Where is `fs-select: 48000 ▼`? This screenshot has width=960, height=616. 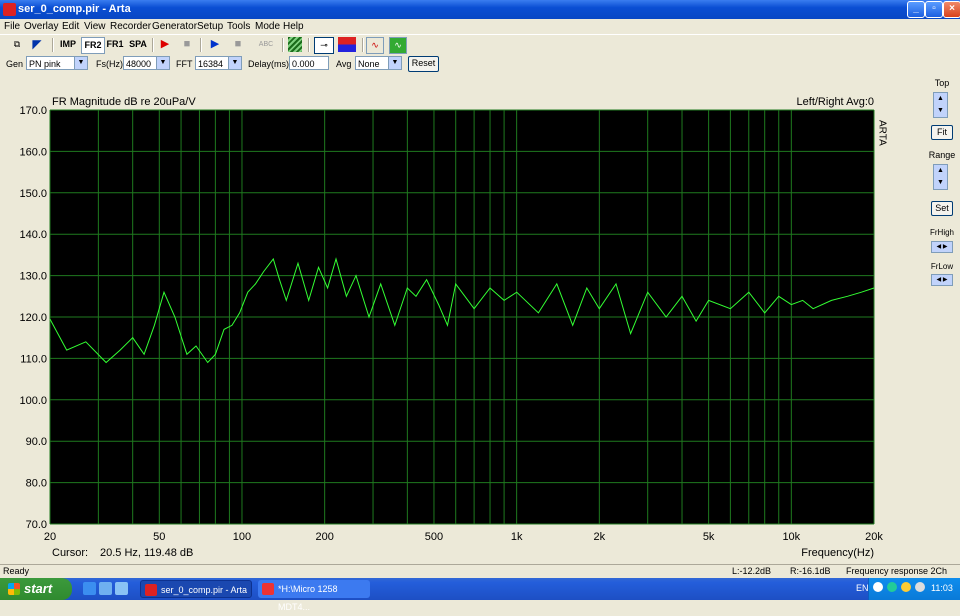
fs-select: 48000 ▼ is located at coordinates (146, 63).